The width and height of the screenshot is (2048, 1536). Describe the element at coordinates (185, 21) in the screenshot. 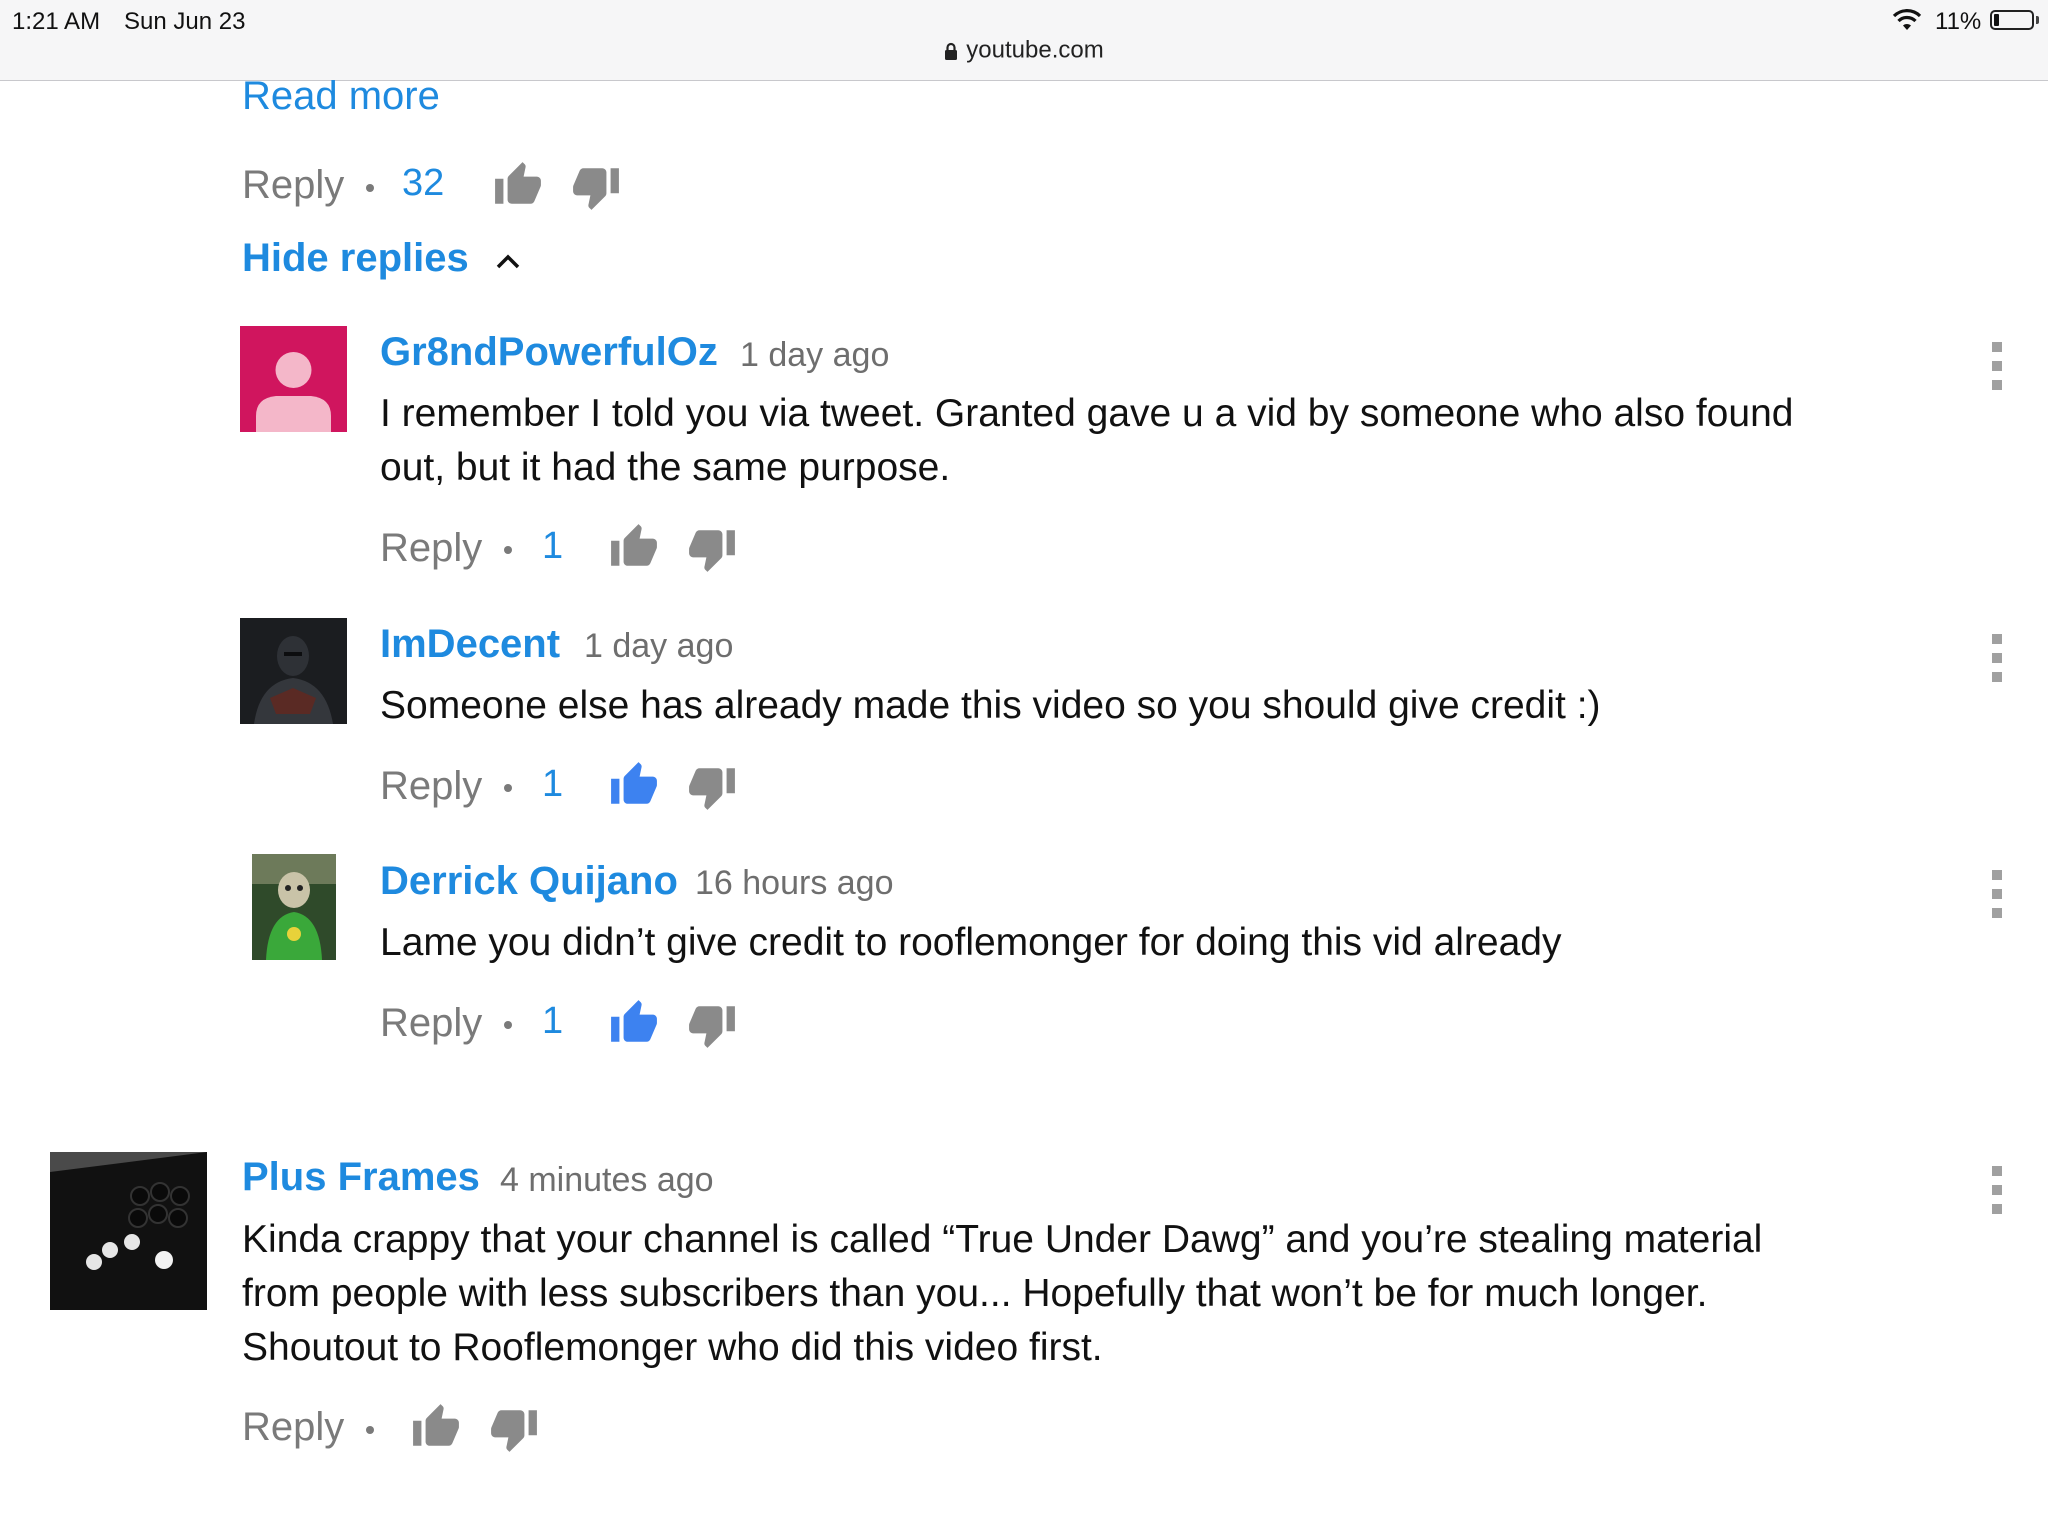

I see `status-date: Sun Jun 23` at that location.